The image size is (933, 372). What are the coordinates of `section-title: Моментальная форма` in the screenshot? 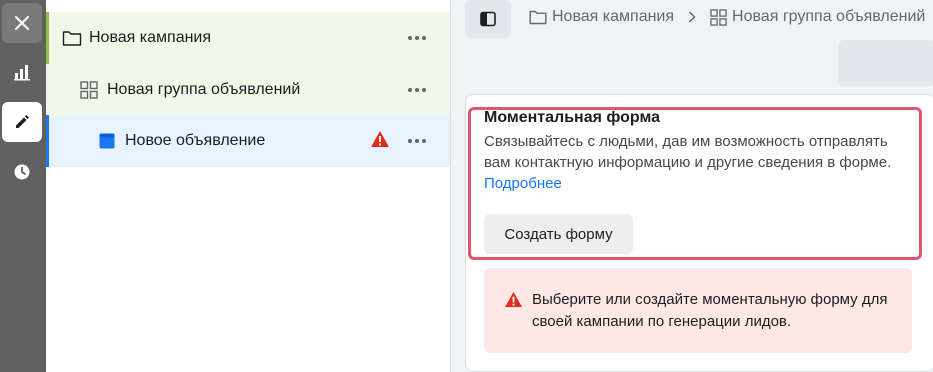 It's located at (572, 117).